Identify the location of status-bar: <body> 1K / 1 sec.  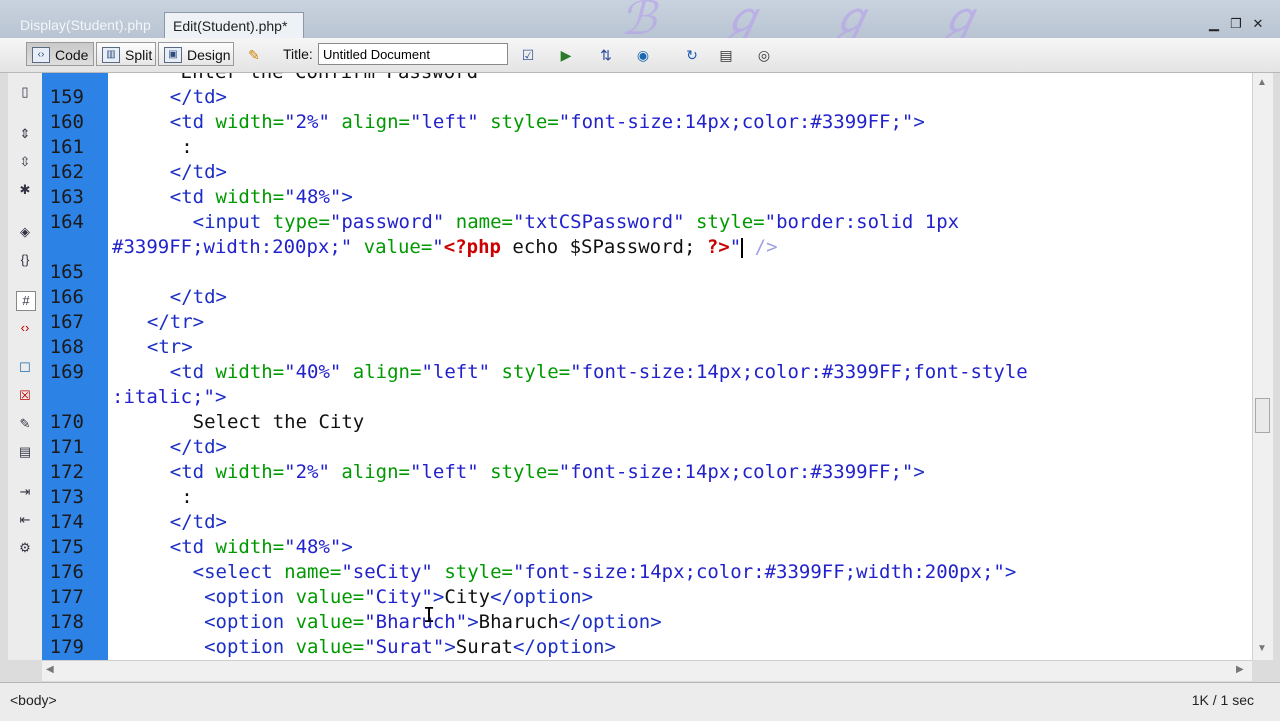
(640, 701).